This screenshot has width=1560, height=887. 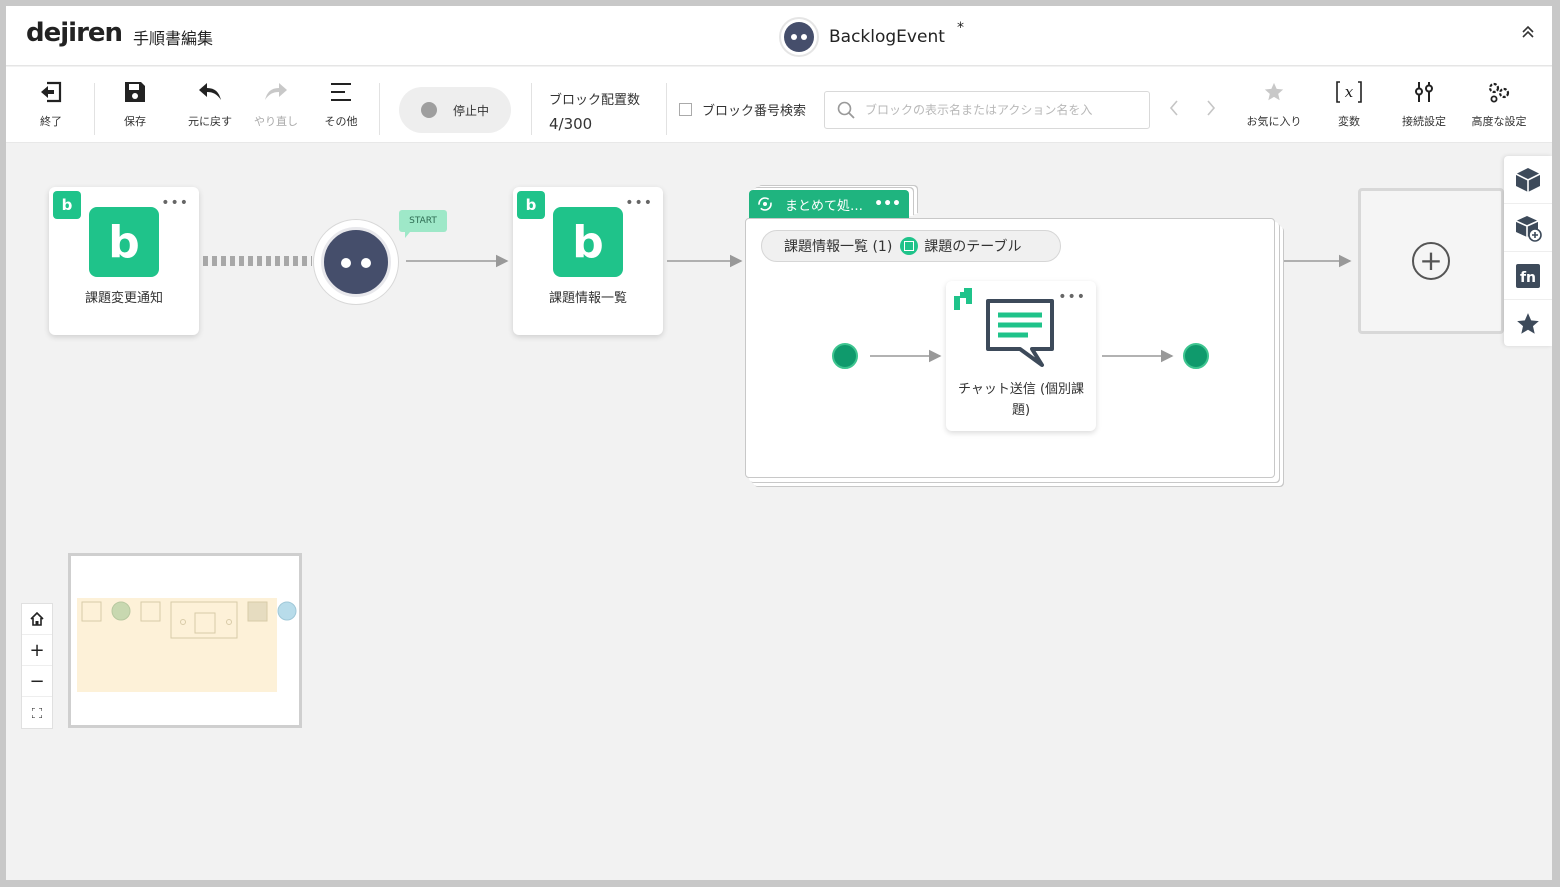 I want to click on other-menu-button: その他, so click(x=341, y=105).